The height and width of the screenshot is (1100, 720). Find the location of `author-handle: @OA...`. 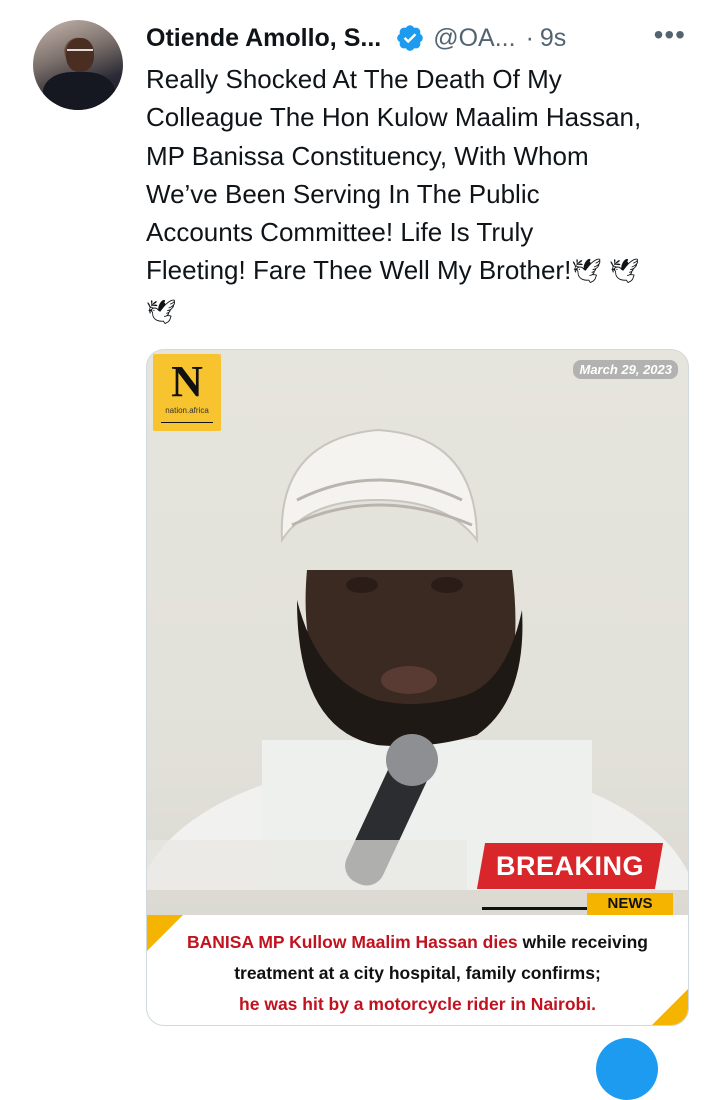

author-handle: @OA... is located at coordinates (474, 38).